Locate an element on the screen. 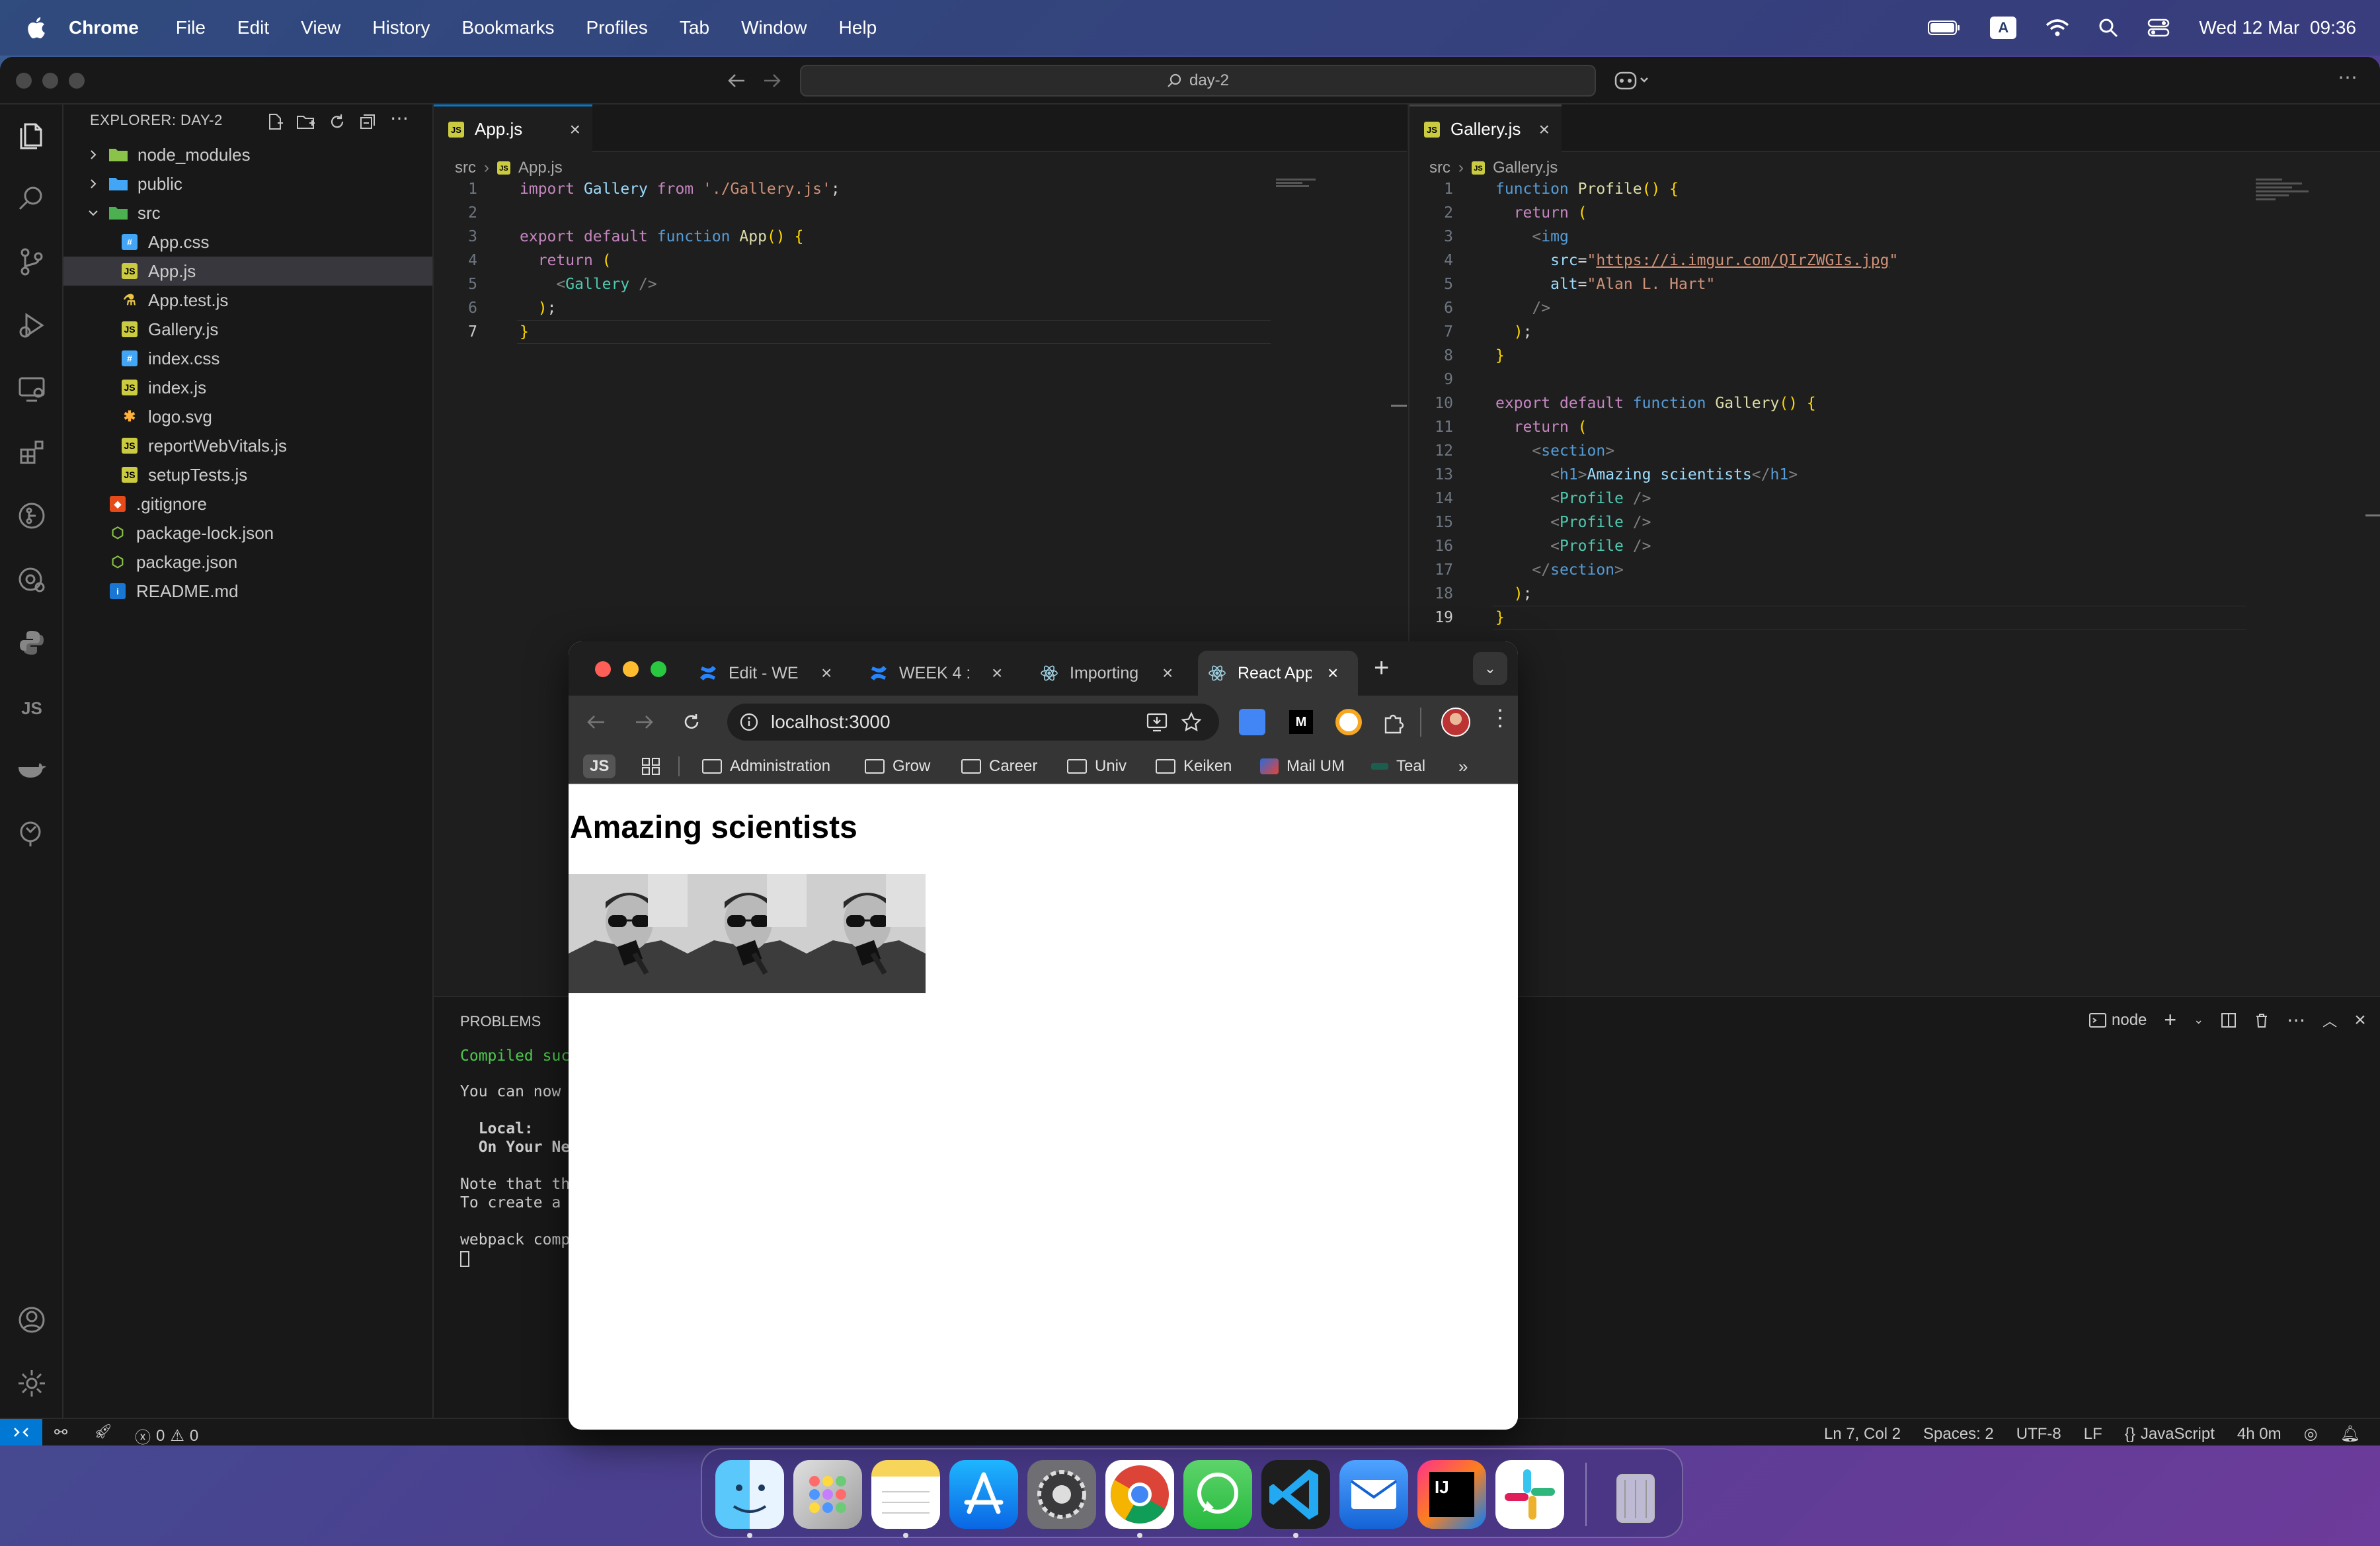  more-actions-icon: ⋯ is located at coordinates (2348, 77).